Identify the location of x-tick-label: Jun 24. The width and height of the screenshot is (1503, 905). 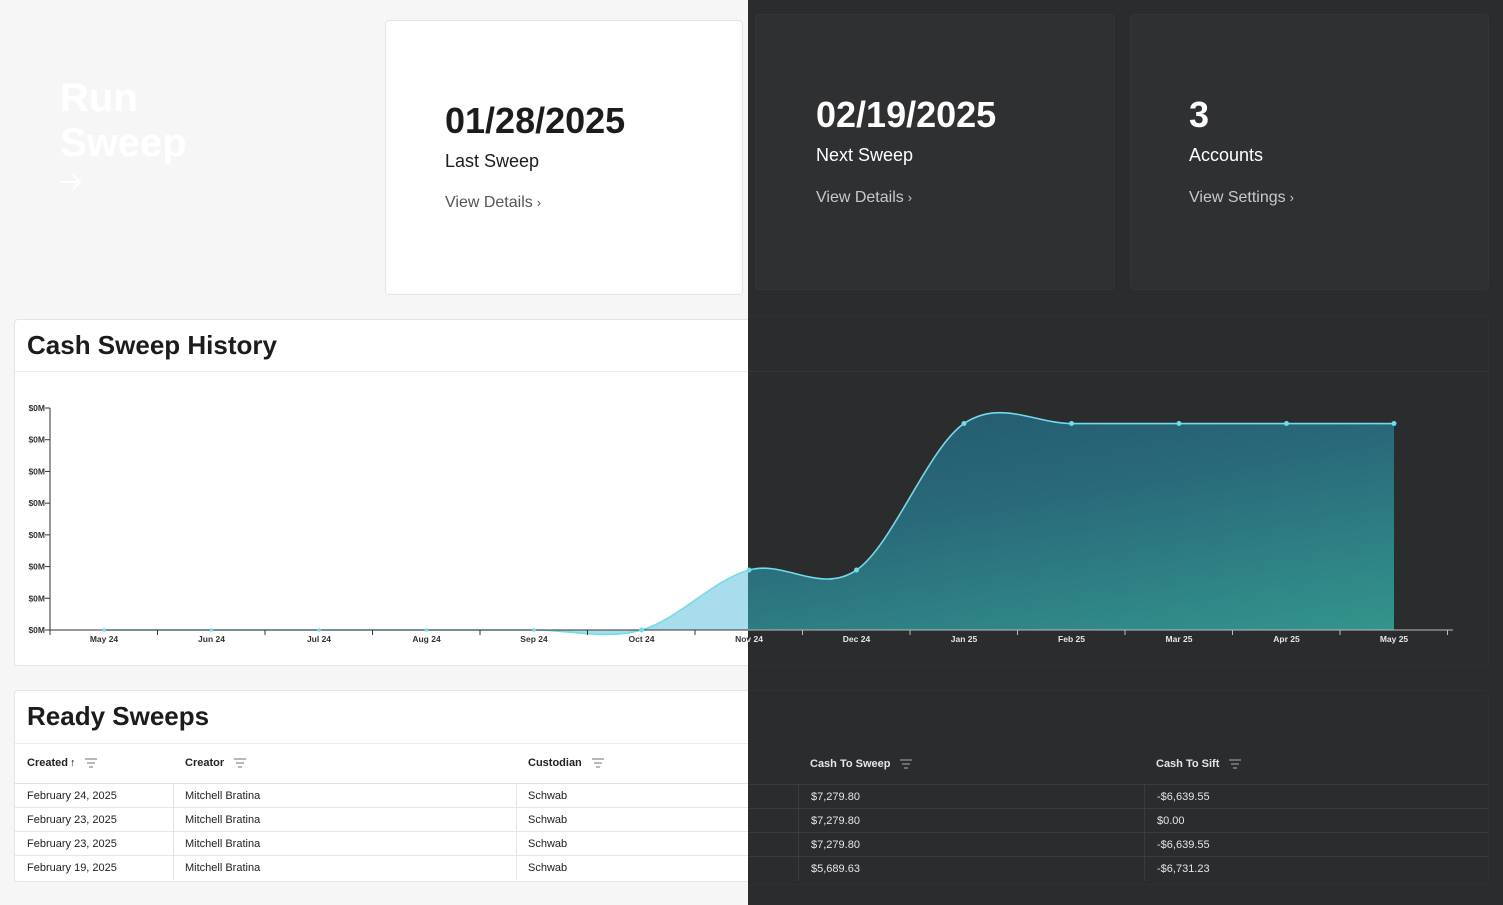
(211, 639).